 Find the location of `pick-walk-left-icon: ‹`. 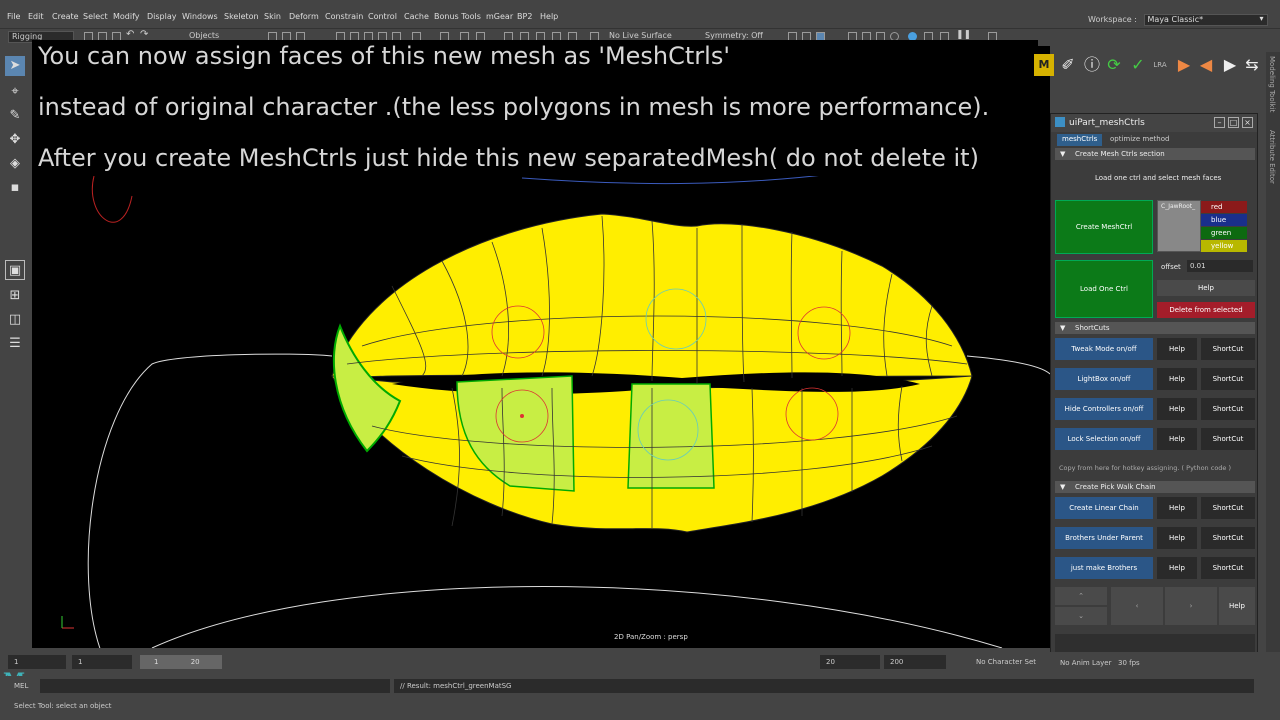

pick-walk-left-icon: ‹ is located at coordinates (1137, 606).